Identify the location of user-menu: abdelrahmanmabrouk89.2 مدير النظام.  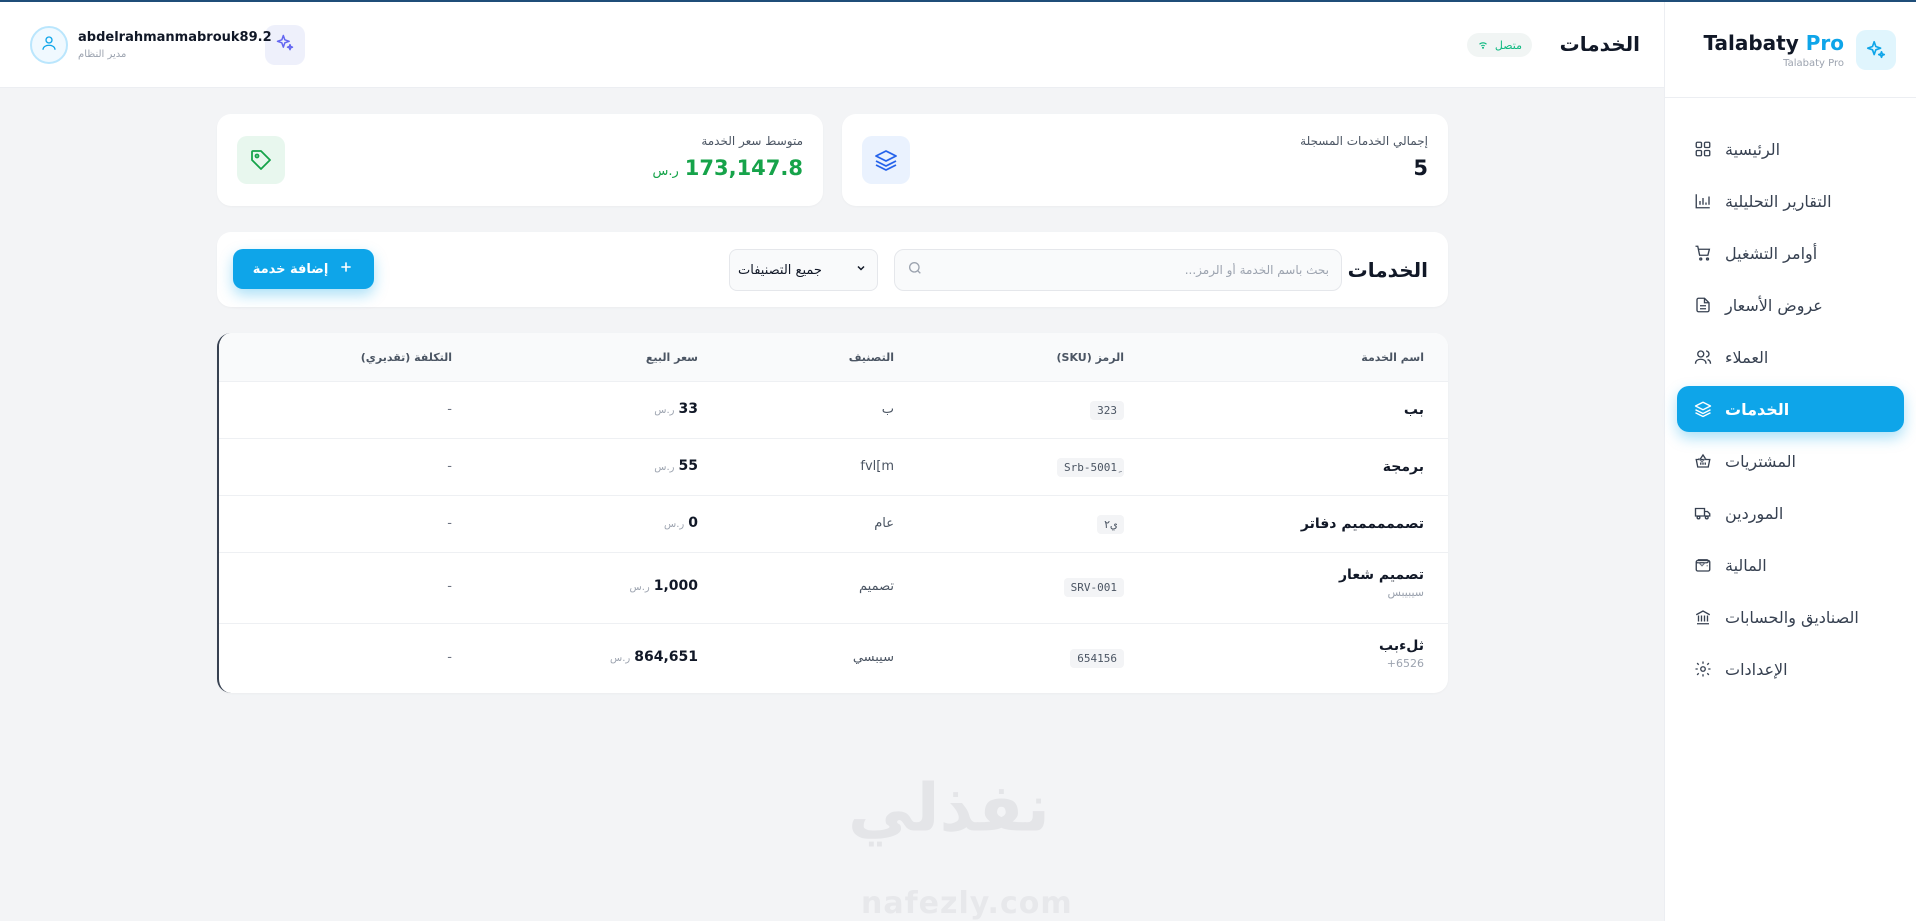
(151, 45).